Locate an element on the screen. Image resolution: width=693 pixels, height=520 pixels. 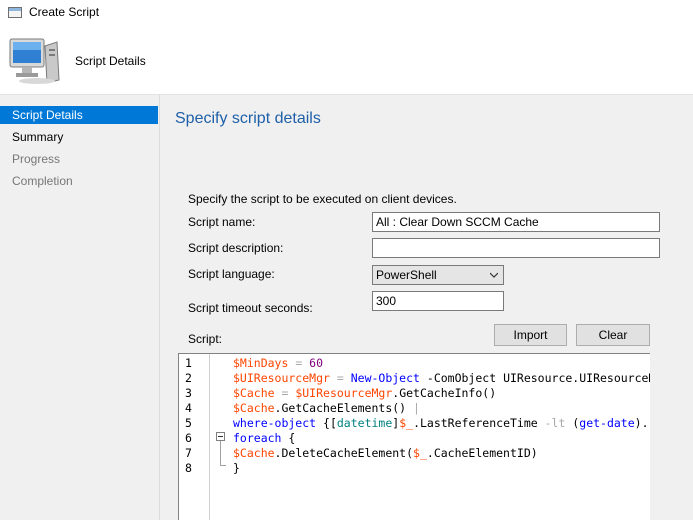
script-description-label: Script description: is located at coordinates (236, 248).